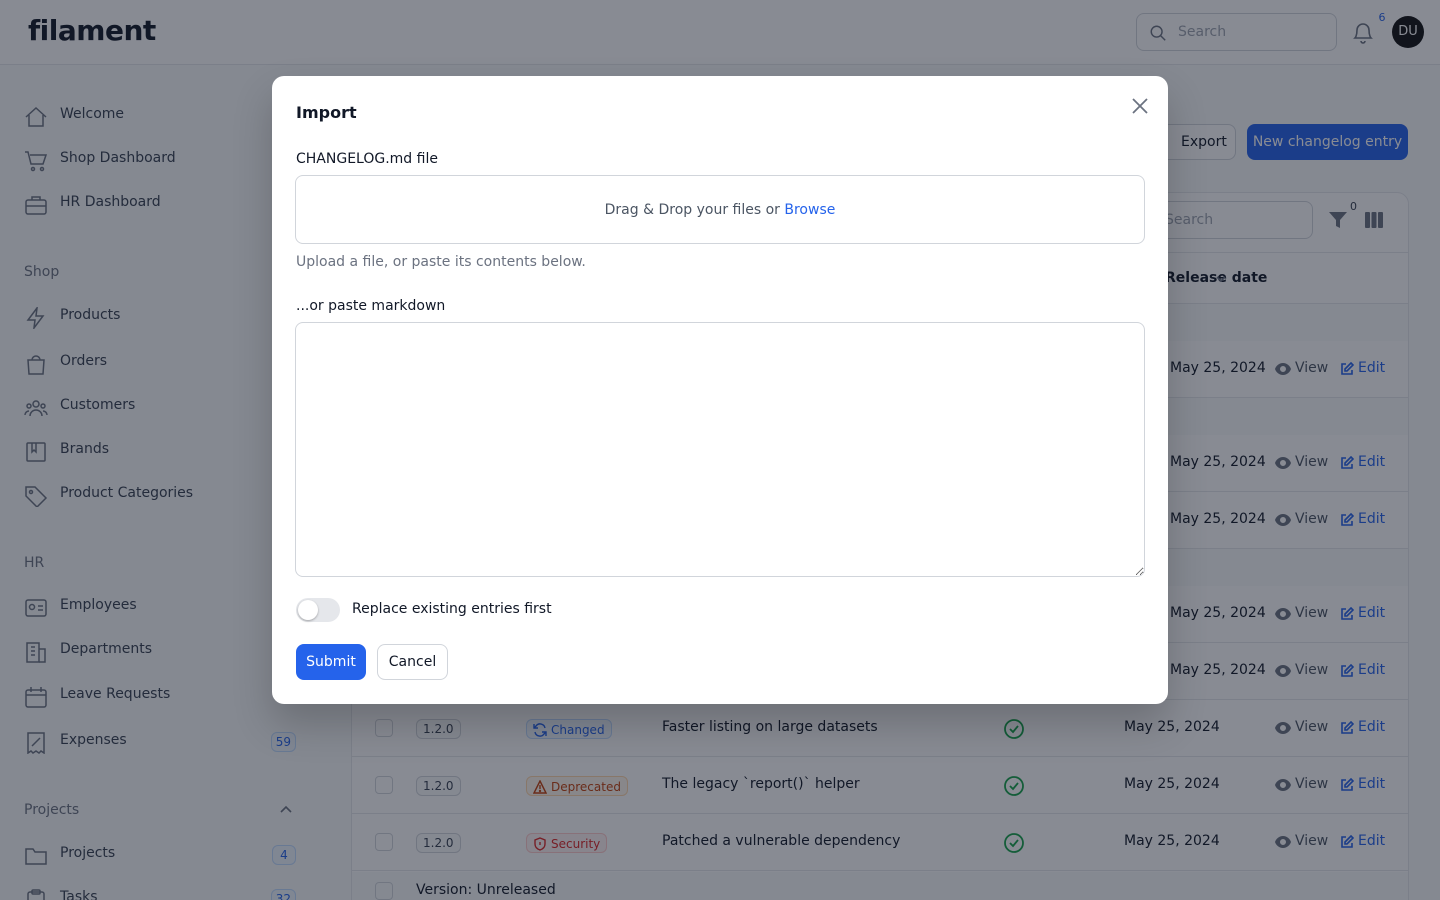 The image size is (1440, 900). Describe the element at coordinates (809, 210) in the screenshot. I see `browse-link: Browse` at that location.